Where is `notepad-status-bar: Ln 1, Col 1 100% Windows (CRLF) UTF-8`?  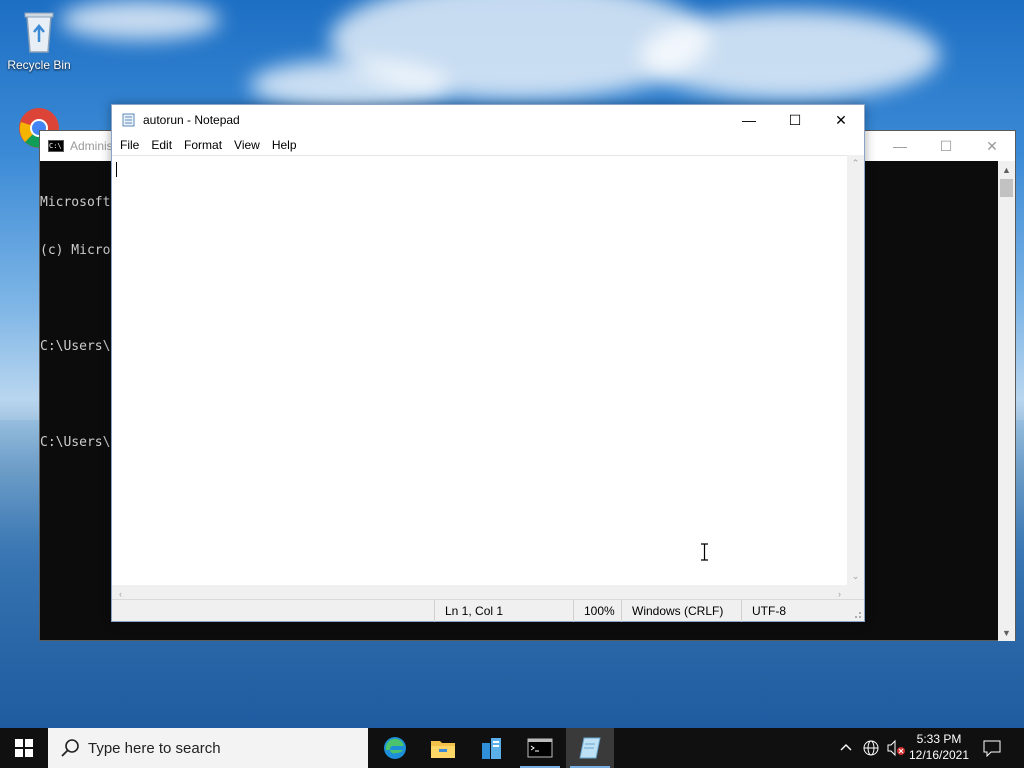 notepad-status-bar: Ln 1, Col 1 100% Windows (CRLF) UTF-8 is located at coordinates (488, 610).